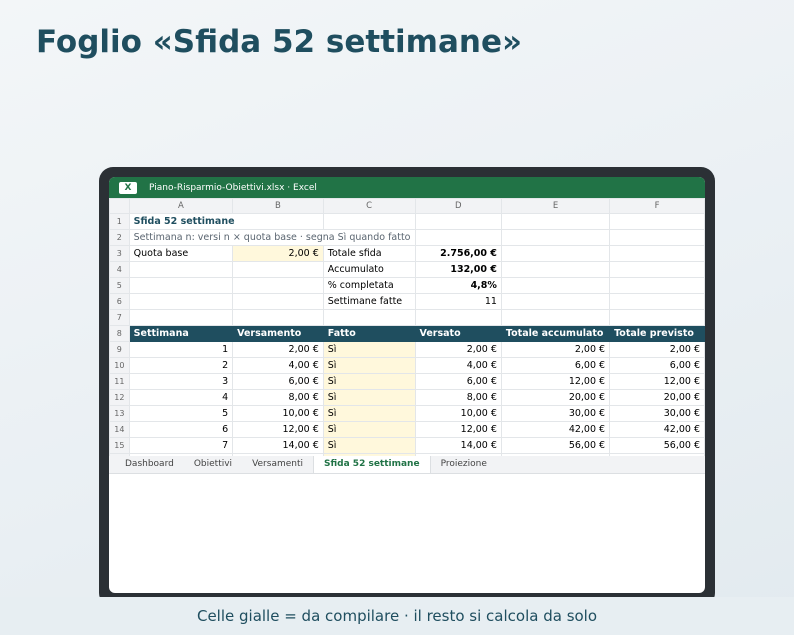 Image resolution: width=794 pixels, height=635 pixels. Describe the element at coordinates (458, 365) in the screenshot. I see `cell-versato: 4,00 €` at that location.